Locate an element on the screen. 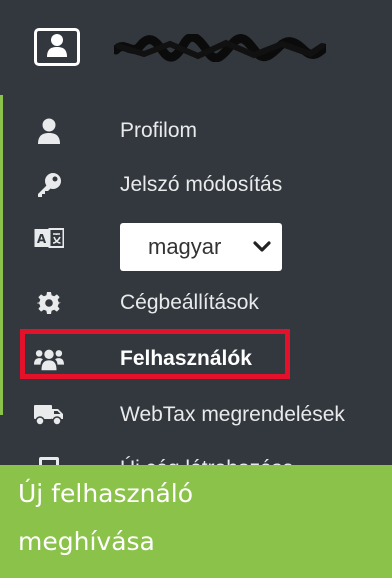 The width and height of the screenshot is (392, 578). sidebar-item-profile: Profilom is located at coordinates (196, 131).